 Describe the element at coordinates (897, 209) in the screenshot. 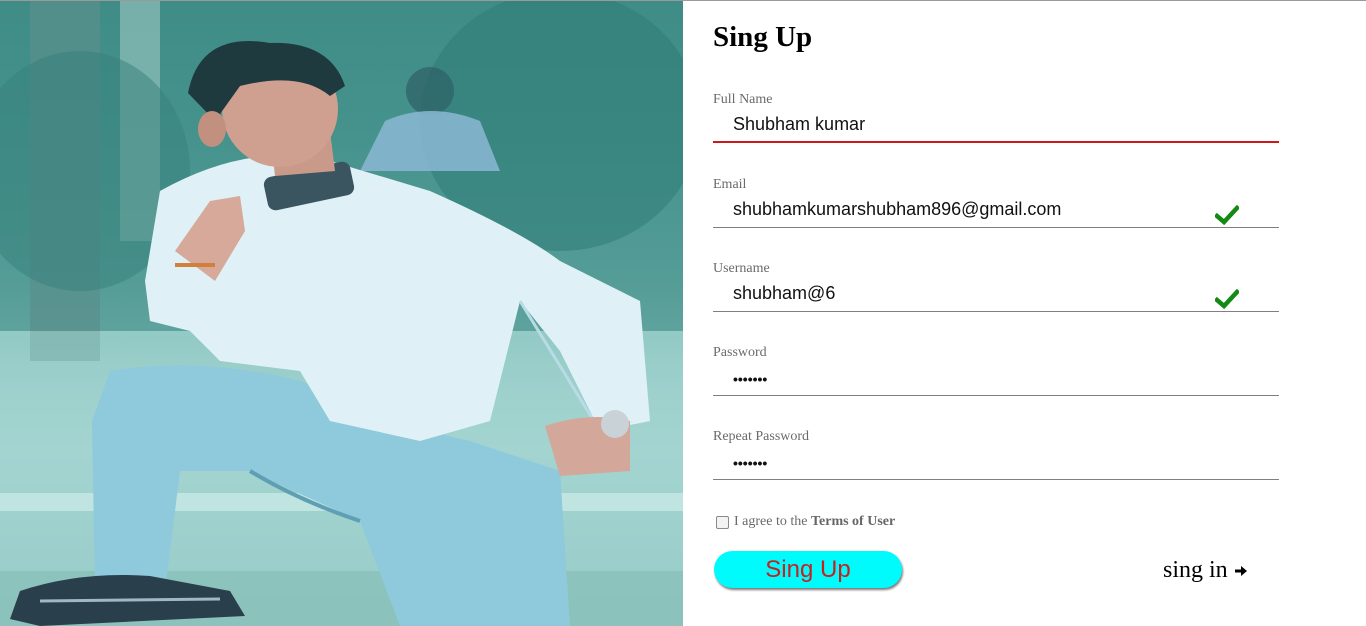

I see `email-input: shubhamkumarshubham896@gmail.com` at that location.